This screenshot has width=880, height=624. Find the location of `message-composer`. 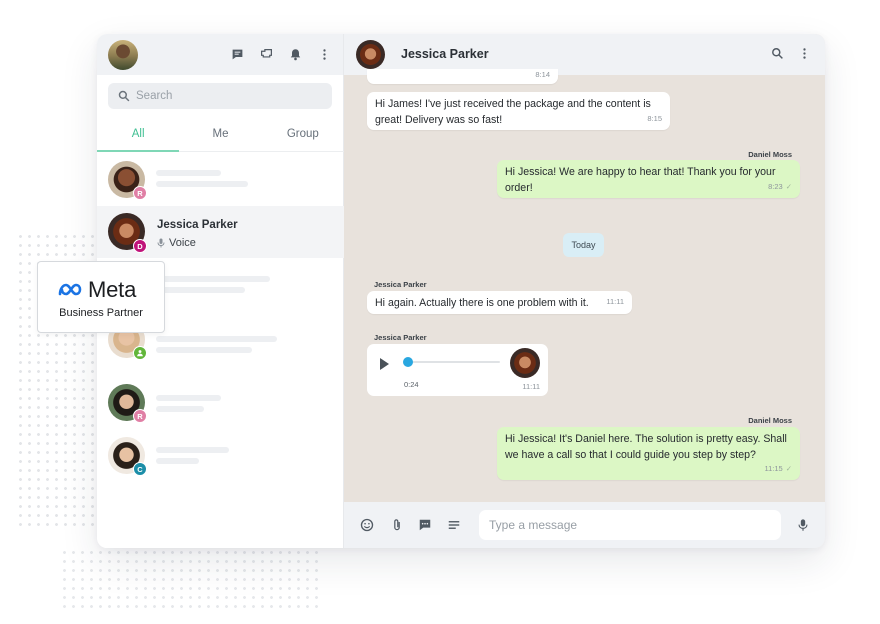

message-composer is located at coordinates (584, 525).